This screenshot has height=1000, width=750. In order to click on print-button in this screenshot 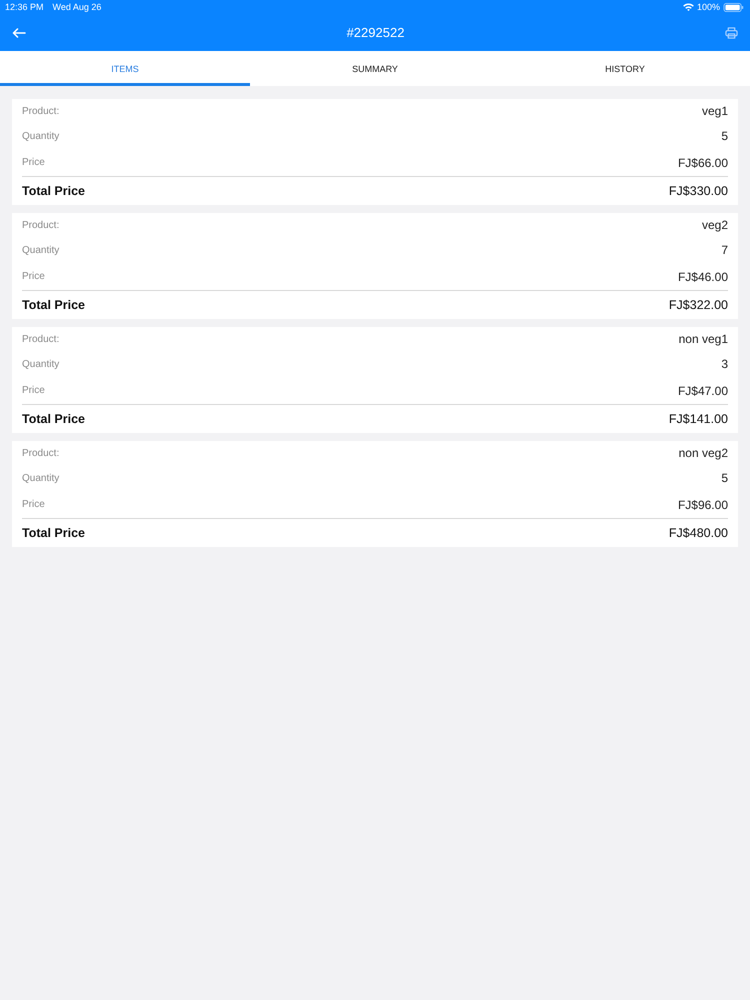, I will do `click(731, 32)`.